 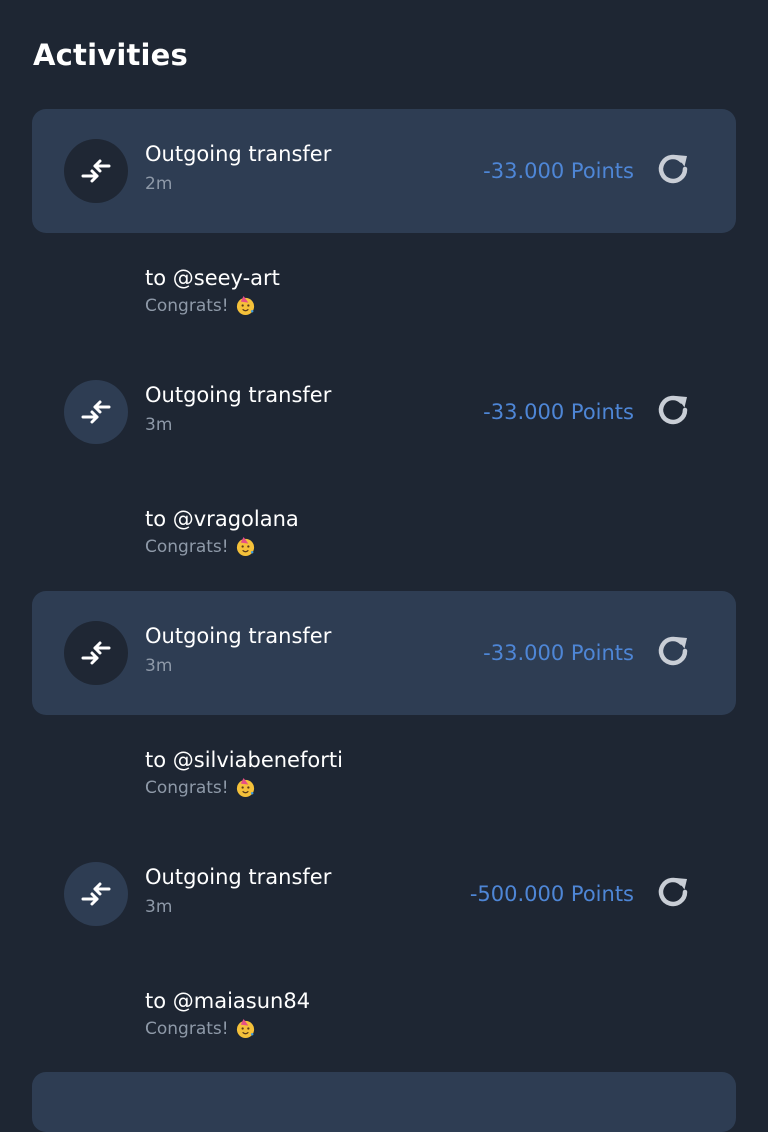 What do you see at coordinates (244, 773) in the screenshot?
I see `activity-detail: to @silviabeneforti Congrats!` at bounding box center [244, 773].